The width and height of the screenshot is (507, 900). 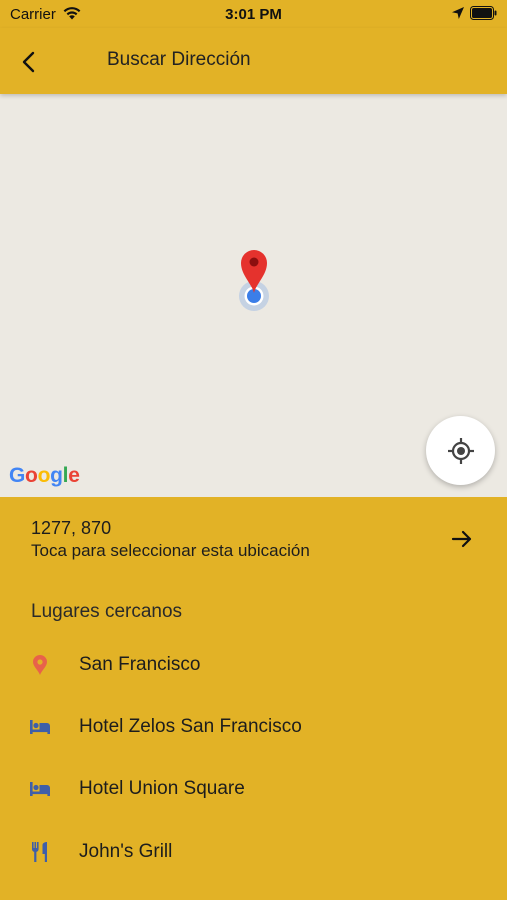 I want to click on clock-time: 3:01 PM, so click(x=253, y=14).